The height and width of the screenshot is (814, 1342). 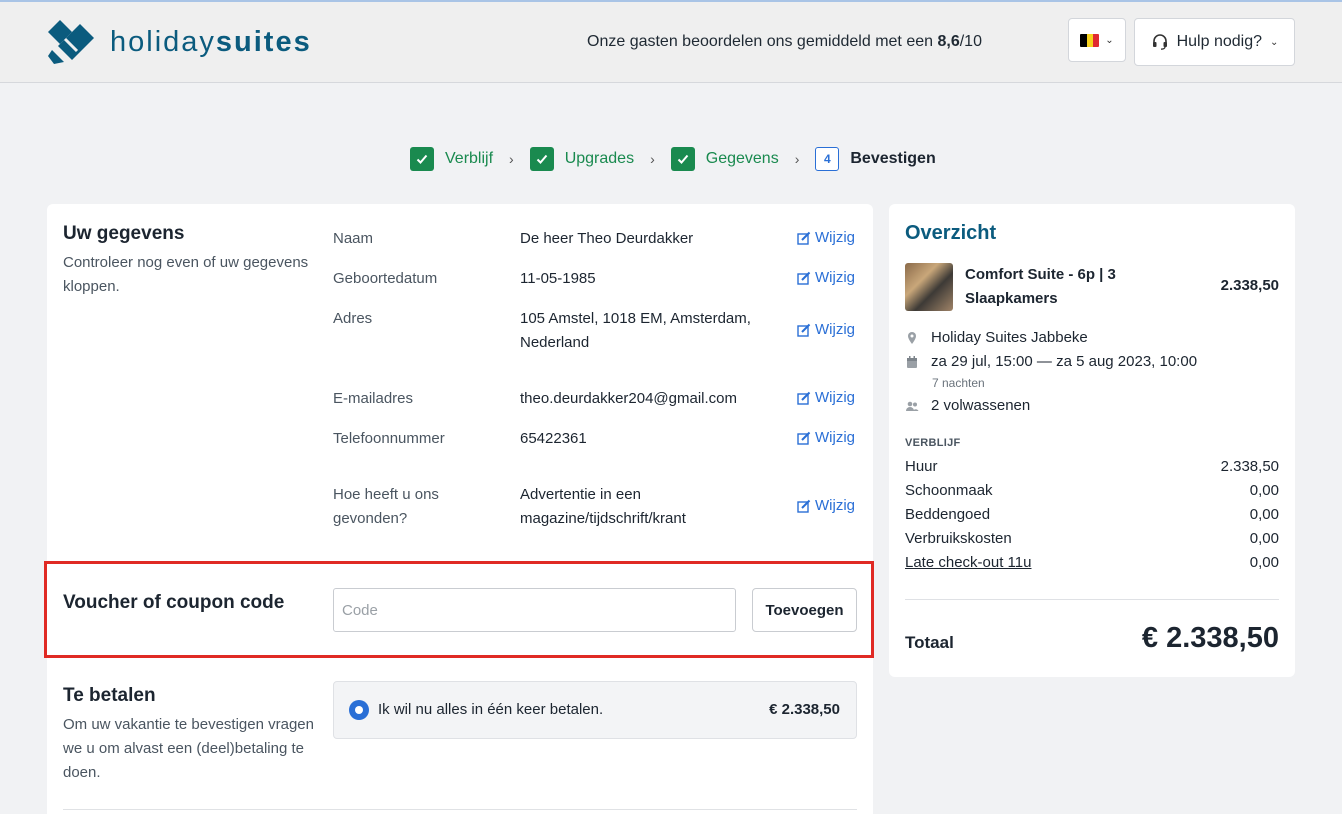 I want to click on payment-title: Te betalen, so click(x=109, y=695).